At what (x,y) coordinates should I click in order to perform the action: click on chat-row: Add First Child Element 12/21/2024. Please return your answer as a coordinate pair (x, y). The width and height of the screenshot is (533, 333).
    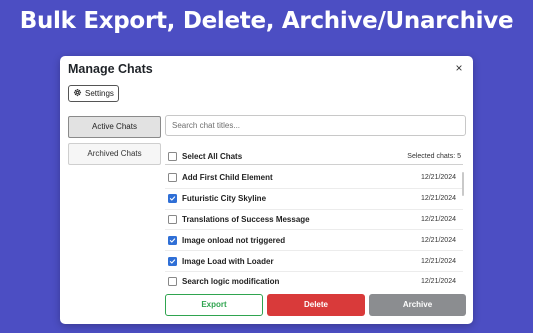
    Looking at the image, I should click on (314, 178).